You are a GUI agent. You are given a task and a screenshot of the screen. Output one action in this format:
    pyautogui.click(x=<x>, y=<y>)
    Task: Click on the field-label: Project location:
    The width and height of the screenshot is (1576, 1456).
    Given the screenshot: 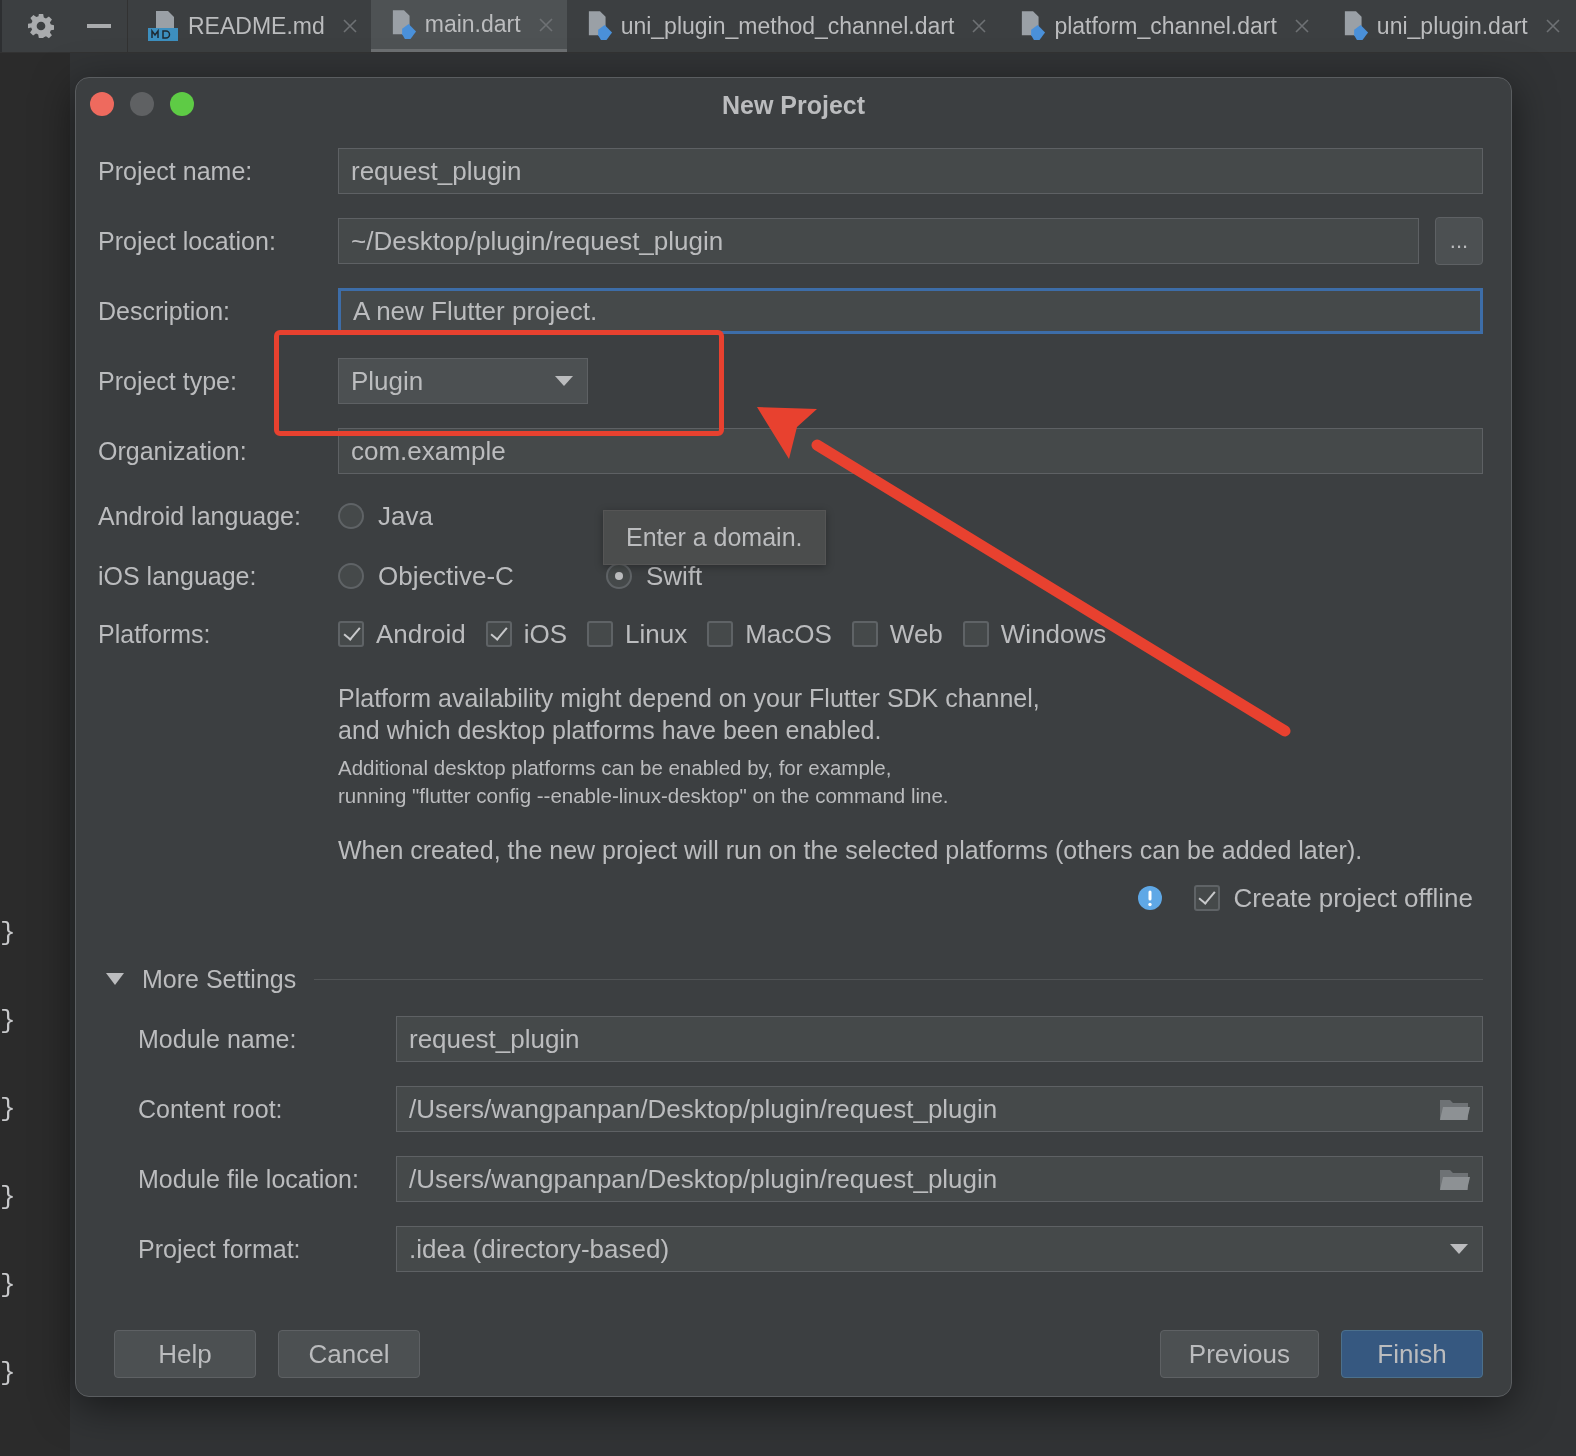 What is the action you would take?
    pyautogui.click(x=187, y=241)
    